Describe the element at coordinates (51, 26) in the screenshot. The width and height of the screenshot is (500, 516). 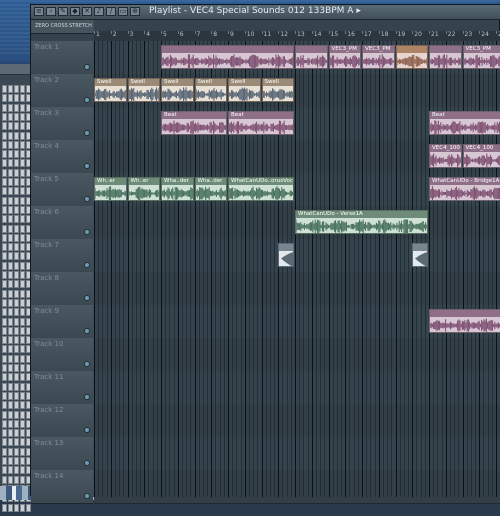
I see `zero-cross-toggle: ZERO CROSS` at that location.